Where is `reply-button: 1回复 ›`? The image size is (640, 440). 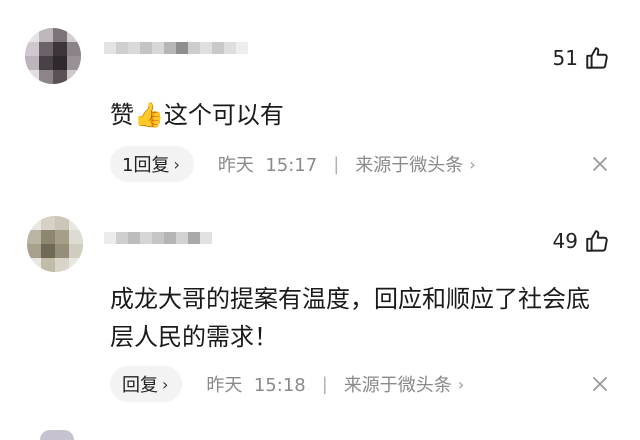
reply-button: 1回复 › is located at coordinates (152, 164).